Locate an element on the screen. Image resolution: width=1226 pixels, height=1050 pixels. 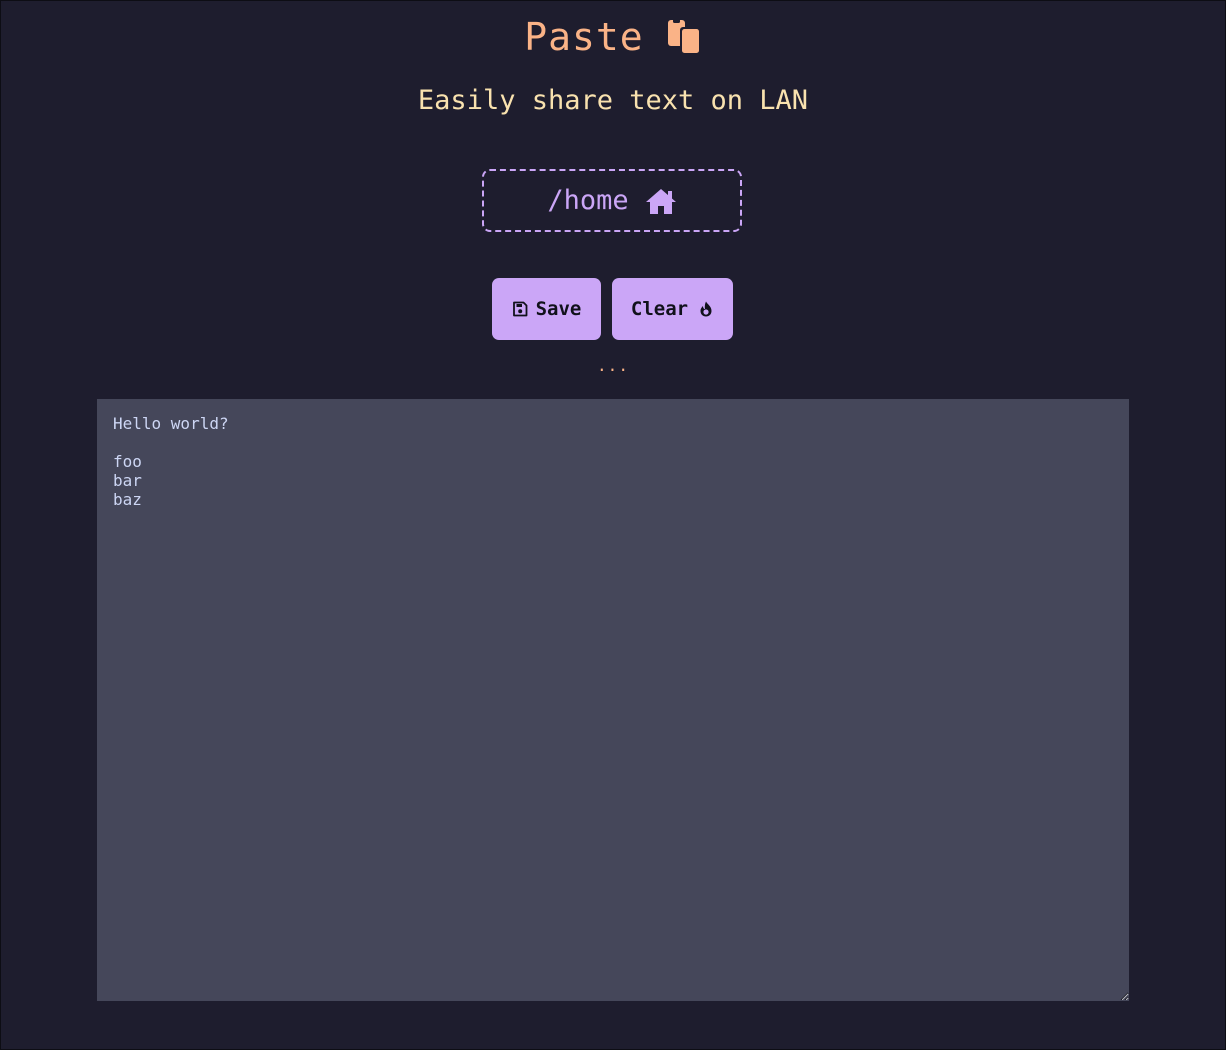
clear-button-label: Clear is located at coordinates (659, 309).